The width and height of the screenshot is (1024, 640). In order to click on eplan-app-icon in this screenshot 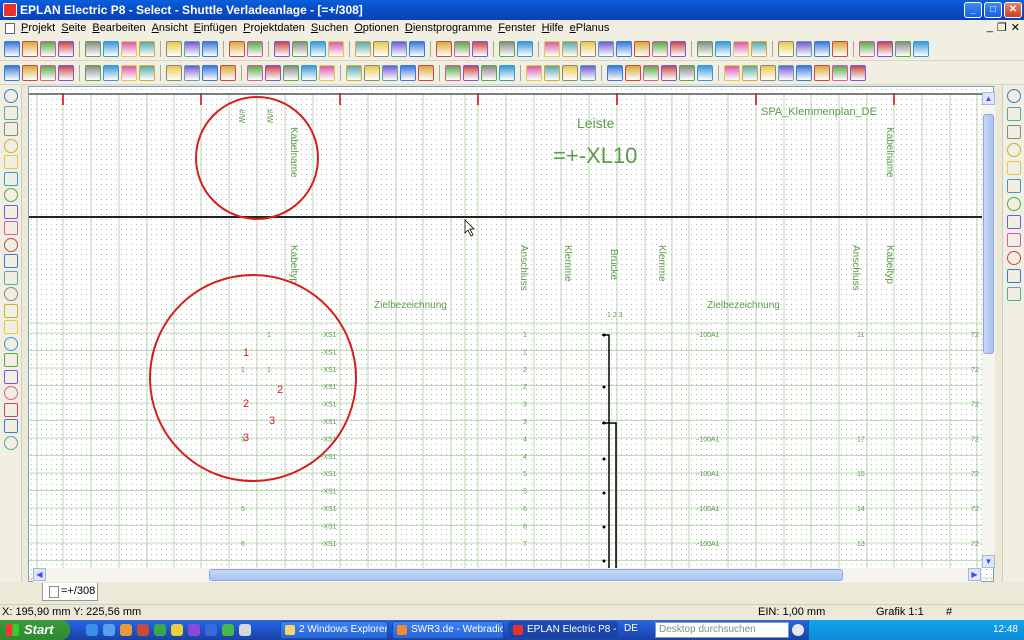, I will do `click(10, 10)`.